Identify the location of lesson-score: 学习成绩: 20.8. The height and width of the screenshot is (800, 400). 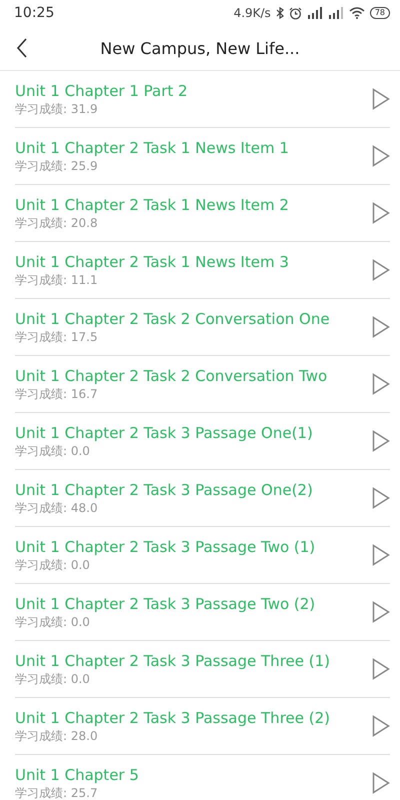
(57, 223).